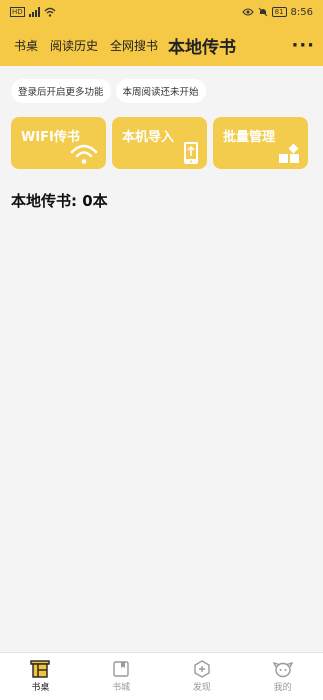 The height and width of the screenshot is (700, 323). Describe the element at coordinates (161, 12) in the screenshot. I see `status-bar: HD 81 8:56` at that location.